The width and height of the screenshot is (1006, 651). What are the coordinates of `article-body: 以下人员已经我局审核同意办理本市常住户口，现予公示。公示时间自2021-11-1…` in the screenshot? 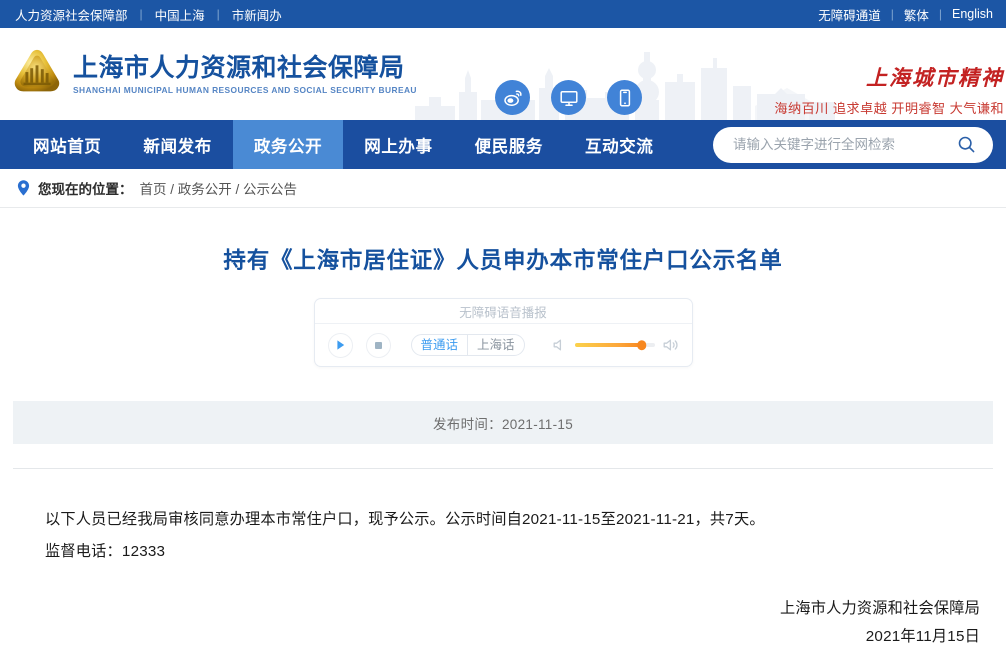 It's located at (503, 517).